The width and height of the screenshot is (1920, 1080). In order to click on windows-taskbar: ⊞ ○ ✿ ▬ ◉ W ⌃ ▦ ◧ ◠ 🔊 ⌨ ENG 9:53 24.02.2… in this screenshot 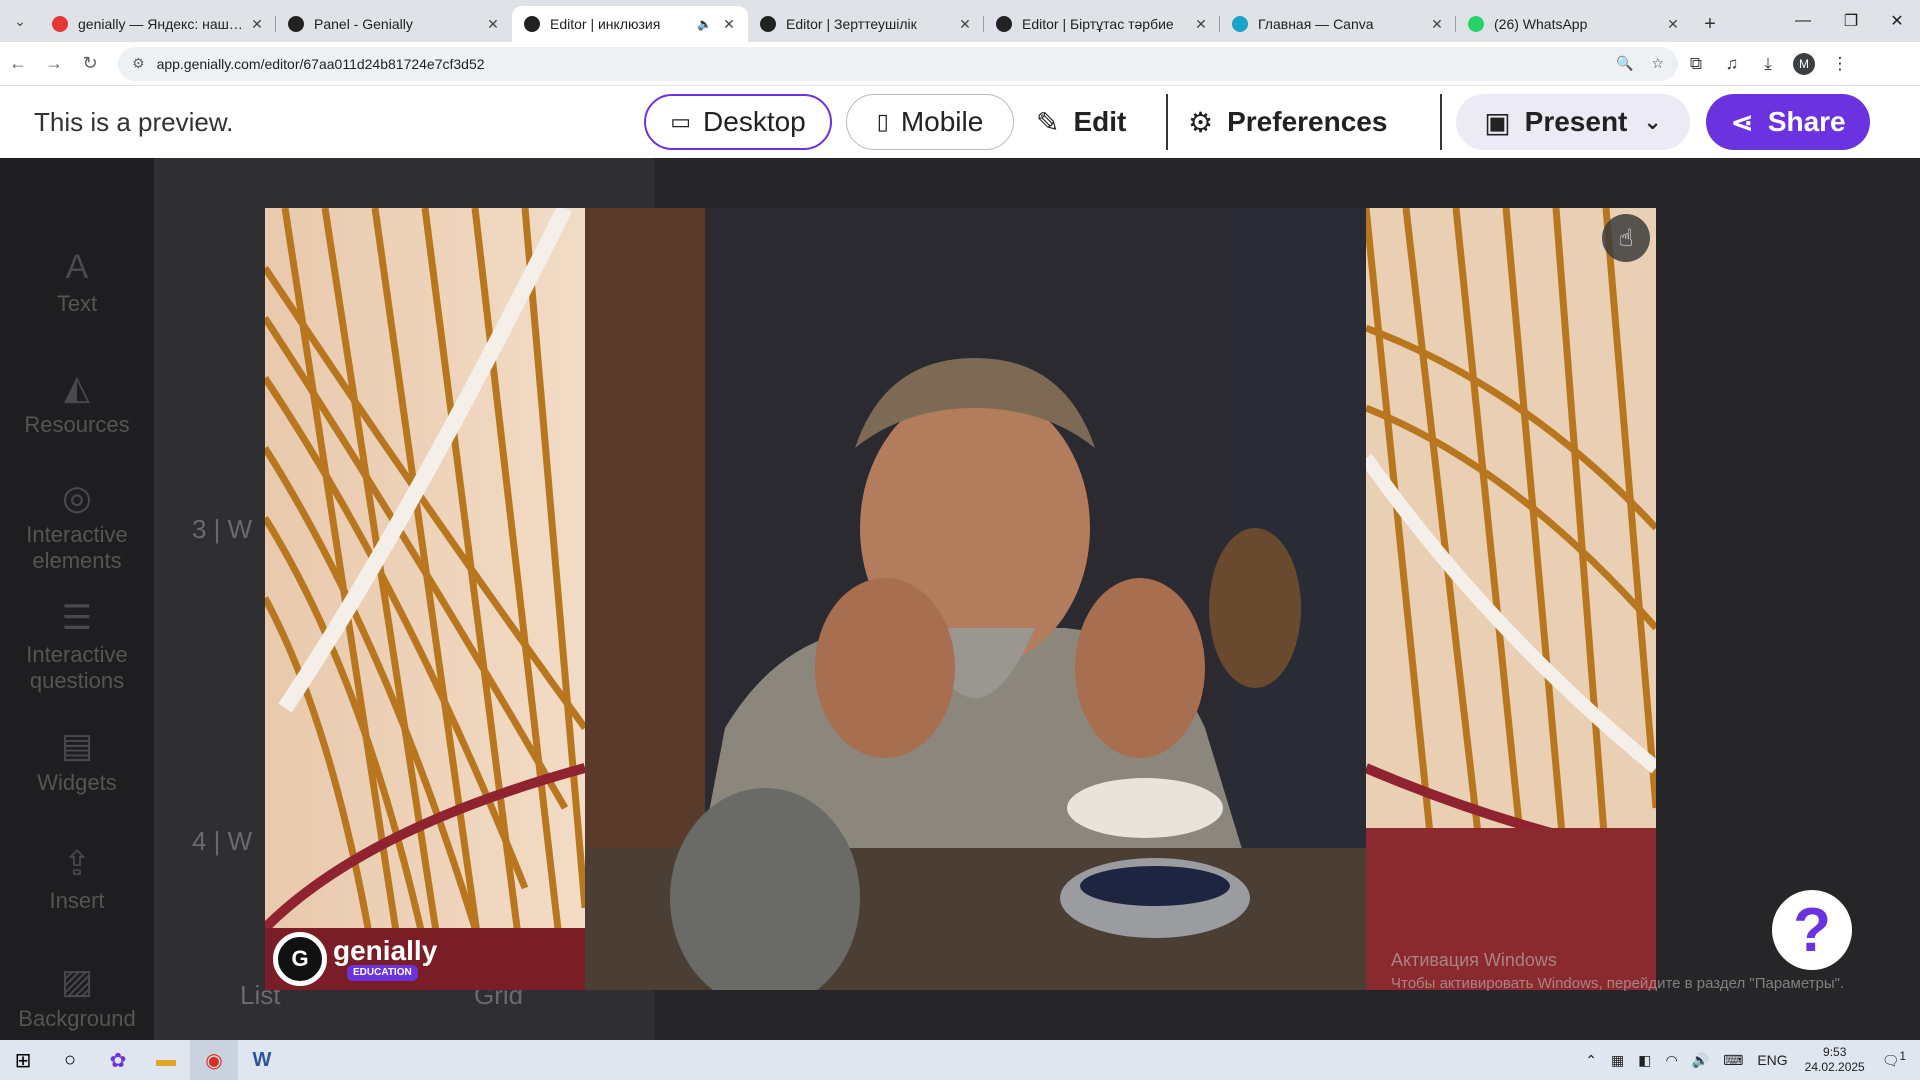, I will do `click(960, 1060)`.